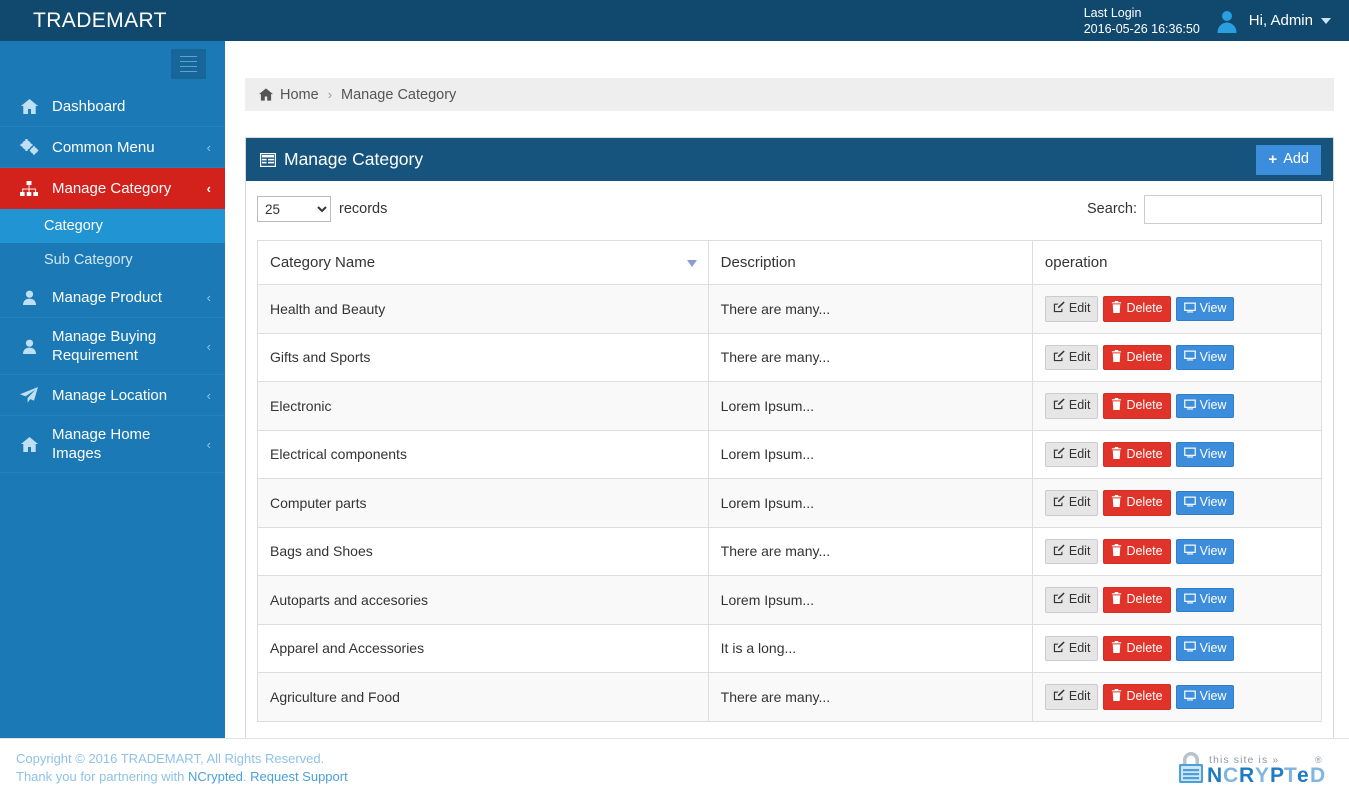 The width and height of the screenshot is (1349, 797). I want to click on user-avatar-icon, so click(1227, 21).